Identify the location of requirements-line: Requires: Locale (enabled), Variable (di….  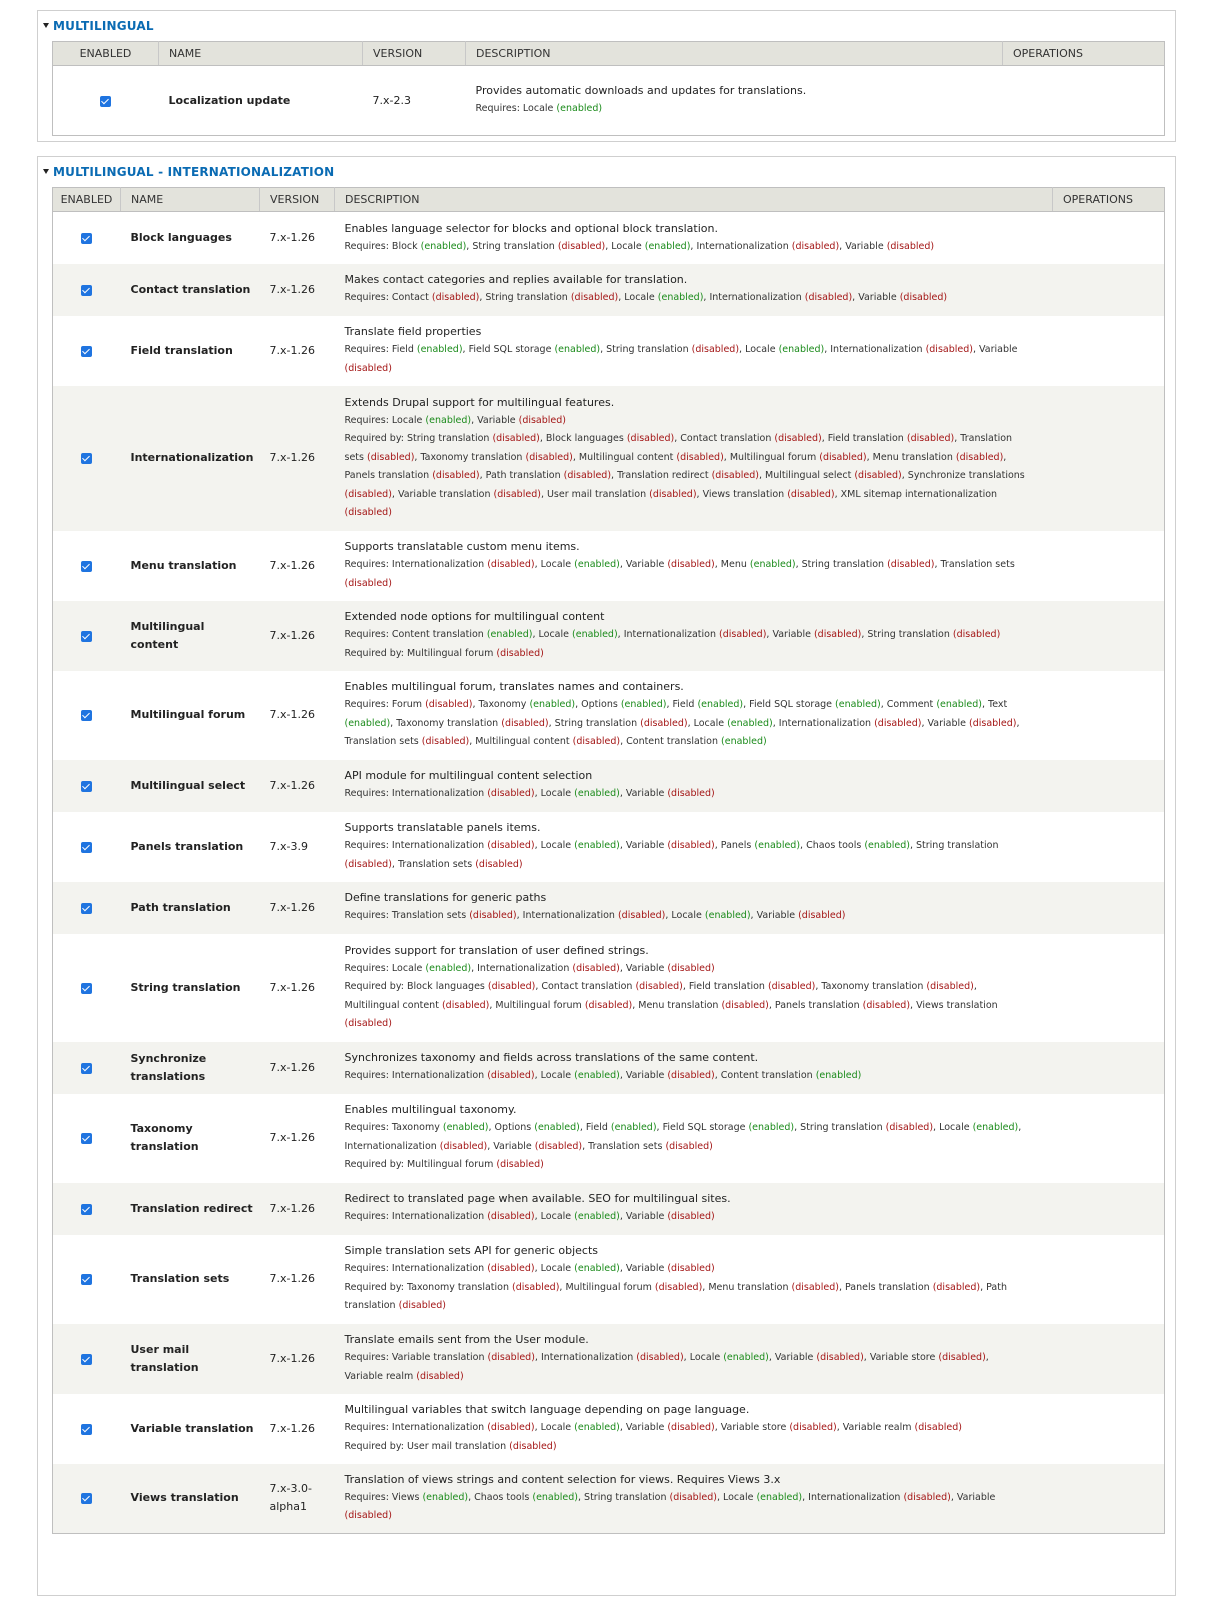
(694, 421).